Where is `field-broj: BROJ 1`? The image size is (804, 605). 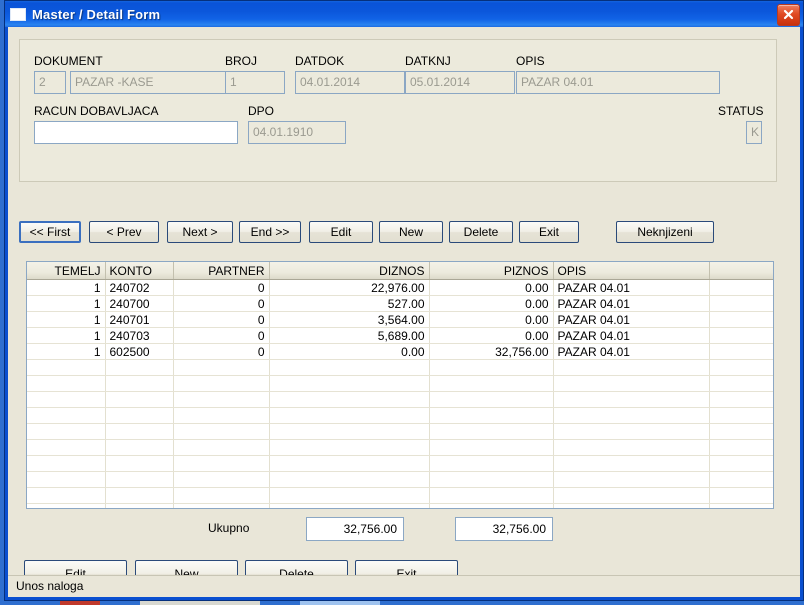
field-broj: BROJ 1 is located at coordinates (255, 74).